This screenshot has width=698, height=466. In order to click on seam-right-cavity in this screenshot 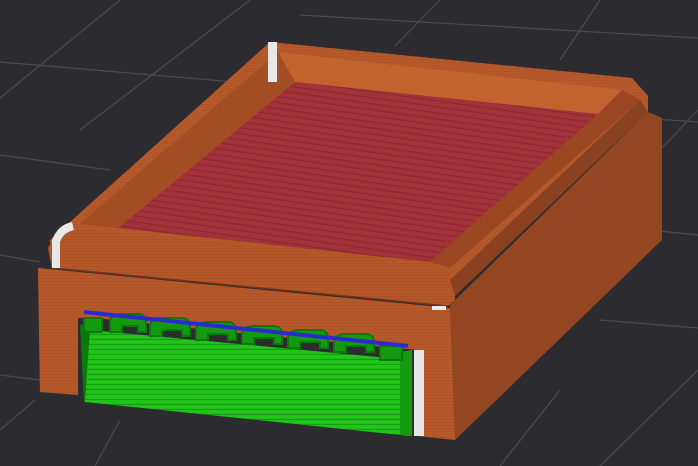, I will do `click(419, 393)`.